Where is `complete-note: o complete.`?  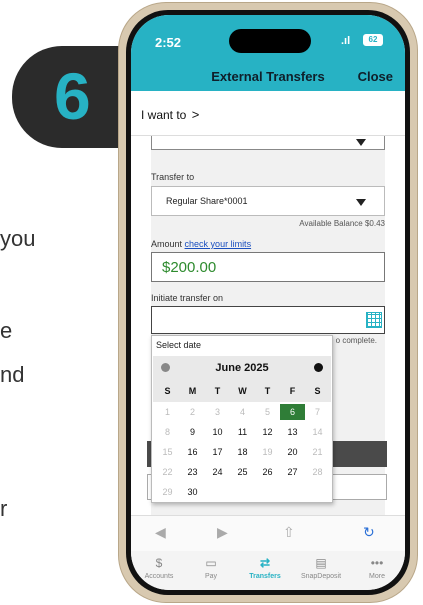 complete-note: o complete. is located at coordinates (356, 340).